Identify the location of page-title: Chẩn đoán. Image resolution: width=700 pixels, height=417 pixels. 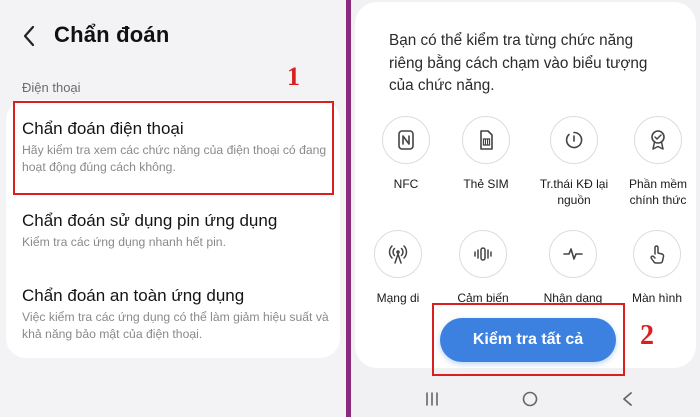
(112, 34).